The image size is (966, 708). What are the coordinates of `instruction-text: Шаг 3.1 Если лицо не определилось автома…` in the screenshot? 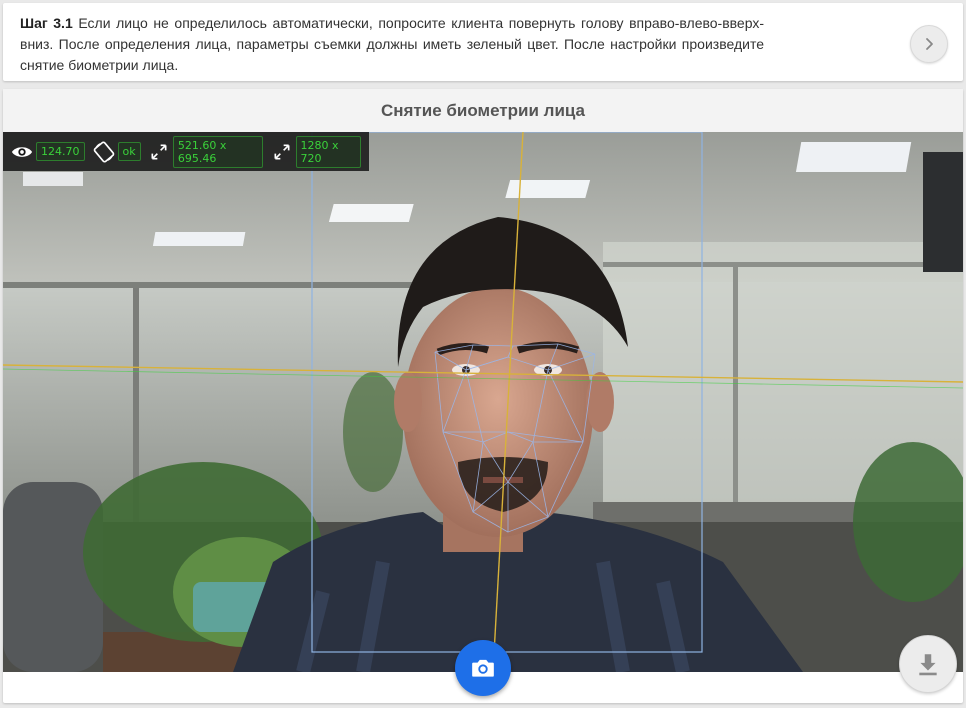 It's located at (392, 44).